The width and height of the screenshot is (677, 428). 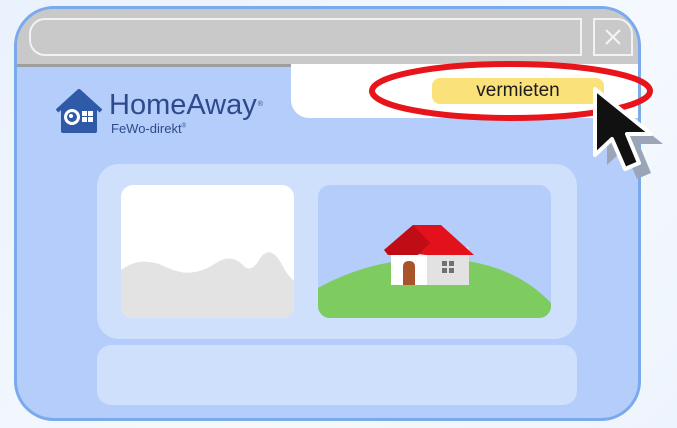 What do you see at coordinates (305, 37) in the screenshot?
I see `address-bar` at bounding box center [305, 37].